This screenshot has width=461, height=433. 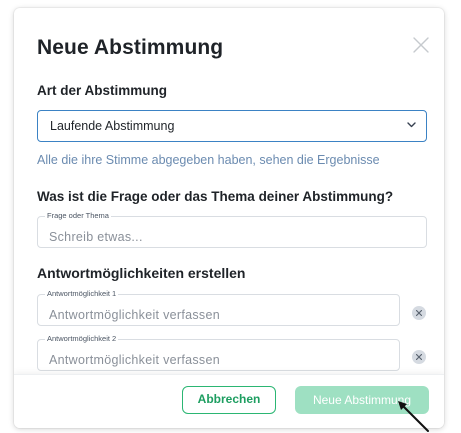 I want to click on dialog-footer: Abbrechen Neue Abstimmung, so click(x=229, y=401).